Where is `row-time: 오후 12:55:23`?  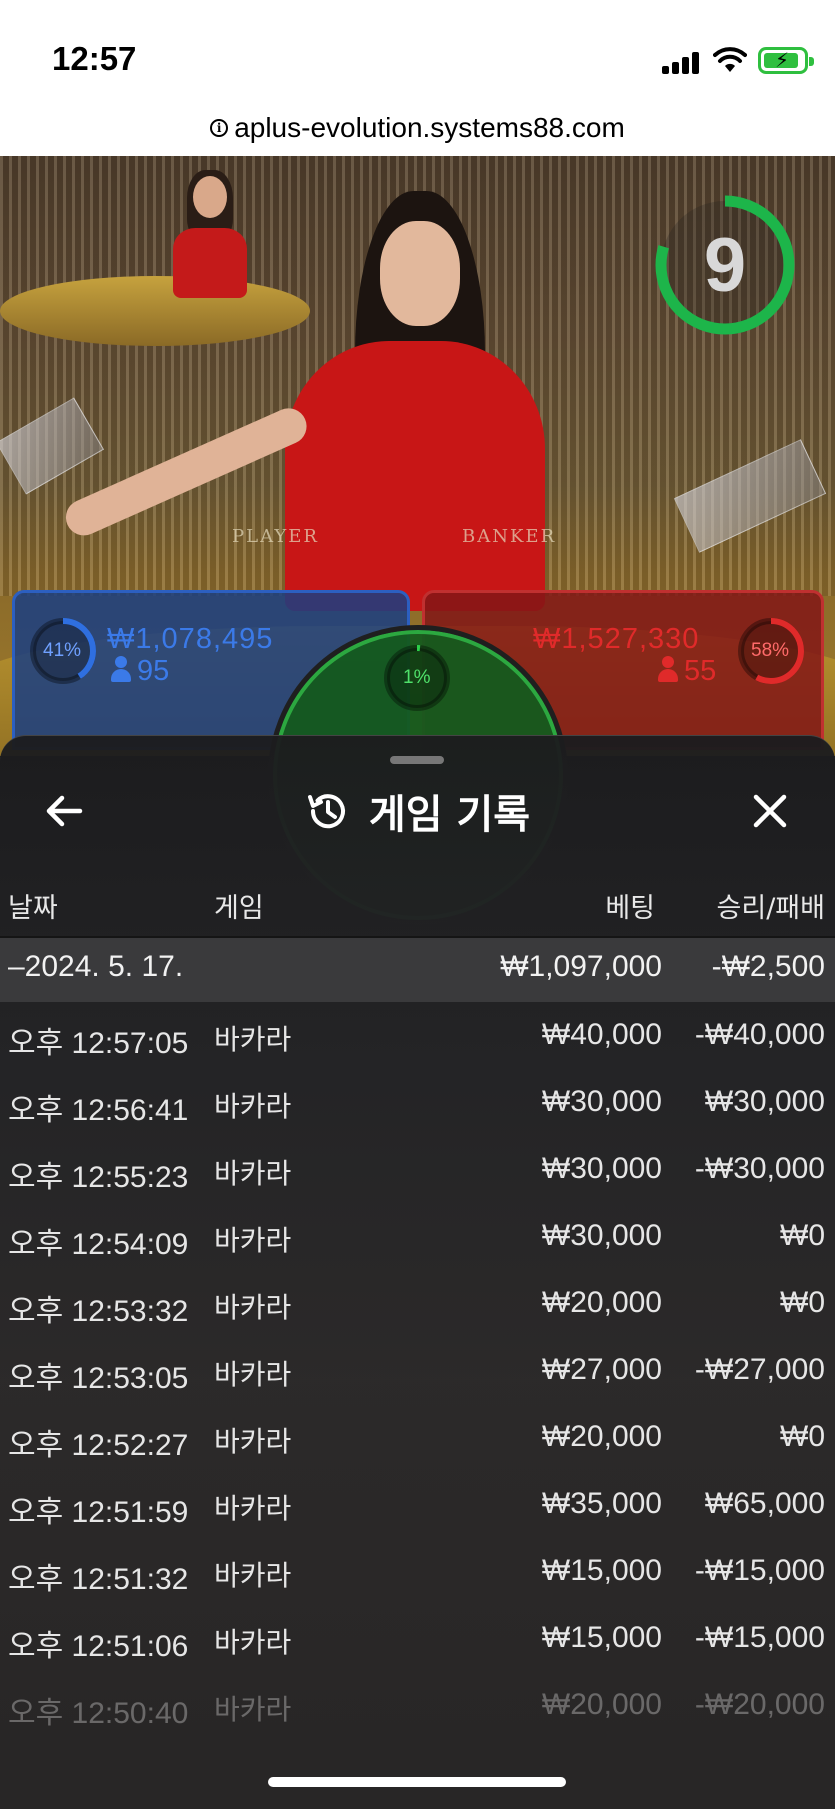
row-time: 오후 12:55:23 is located at coordinates (98, 1177).